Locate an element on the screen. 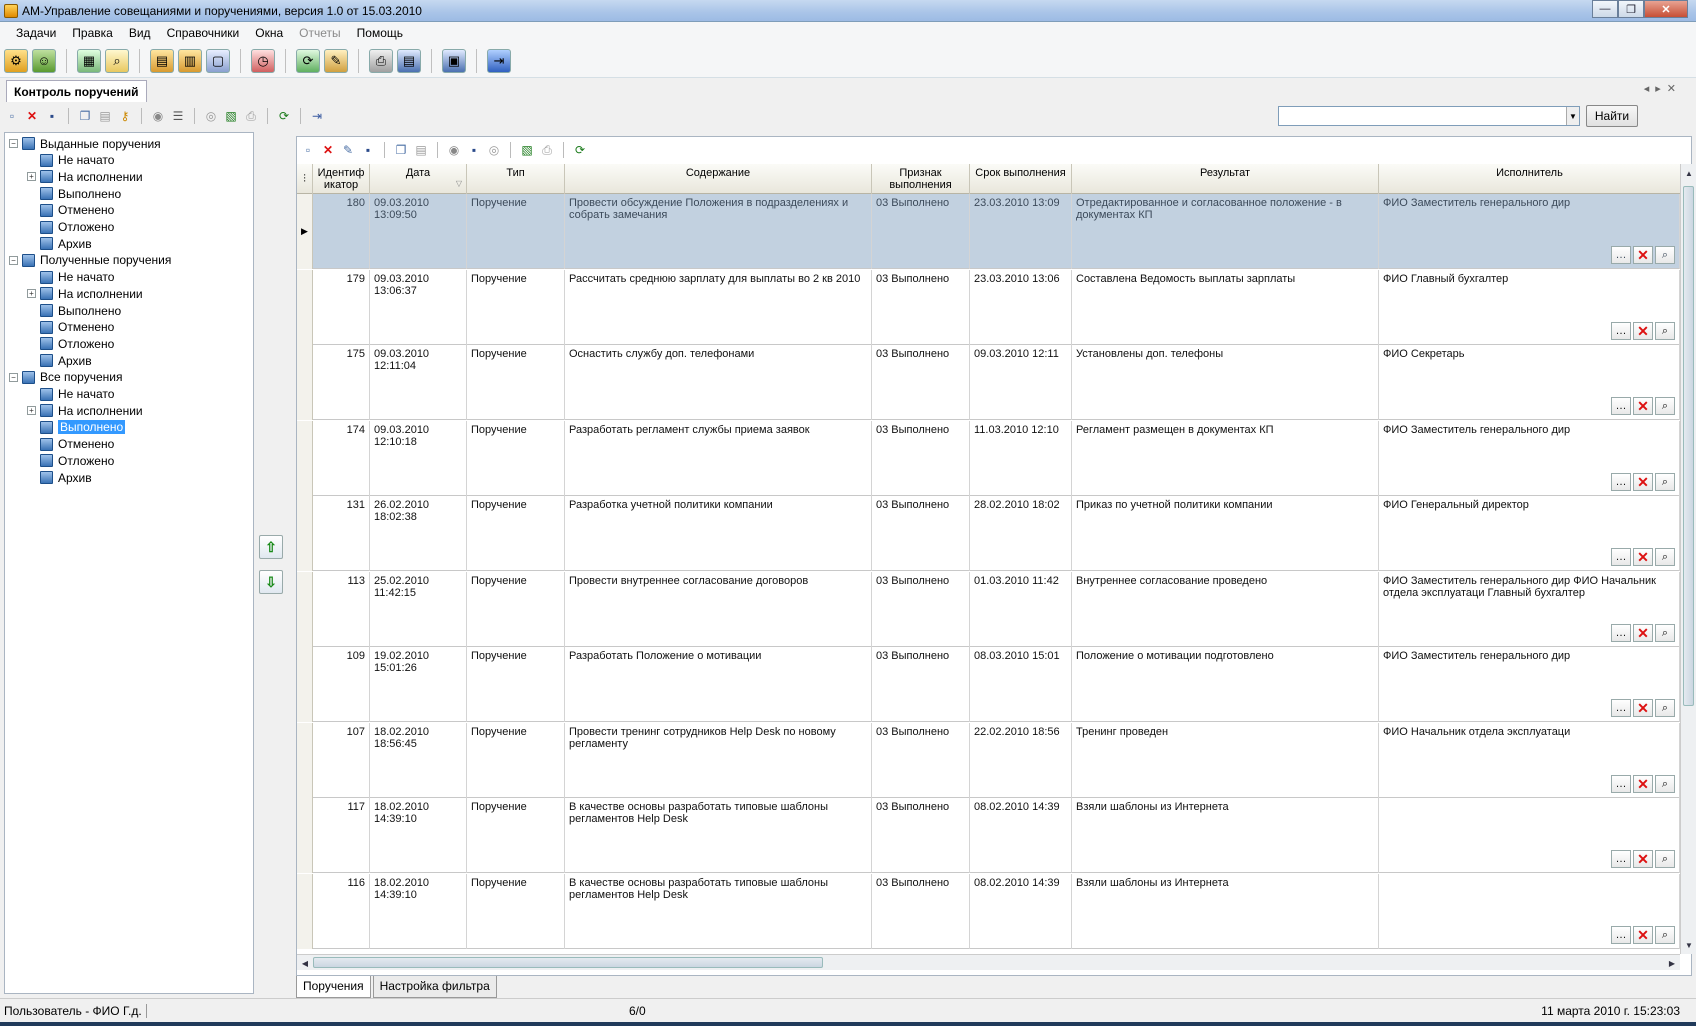  cell-deadline: 01.03.2010 11:42 is located at coordinates (1021, 609).